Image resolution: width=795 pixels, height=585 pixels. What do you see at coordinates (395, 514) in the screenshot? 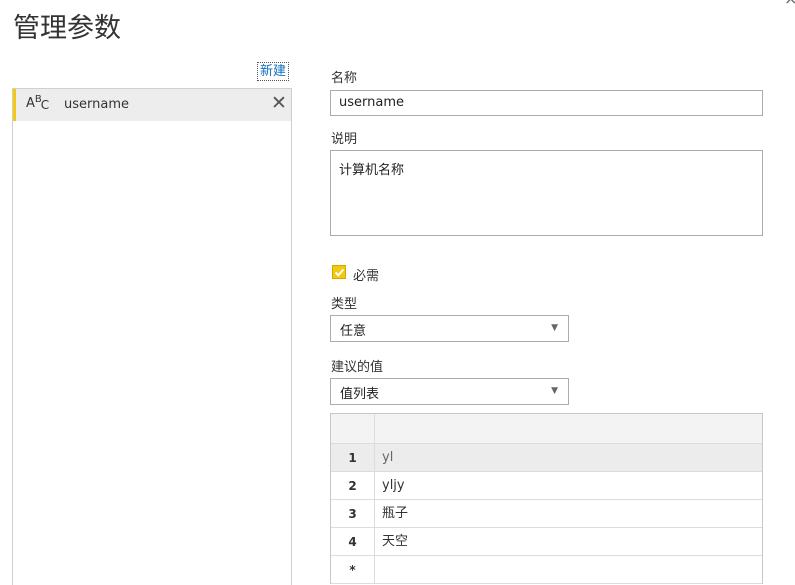
I see `value-cell: 瓶子` at bounding box center [395, 514].